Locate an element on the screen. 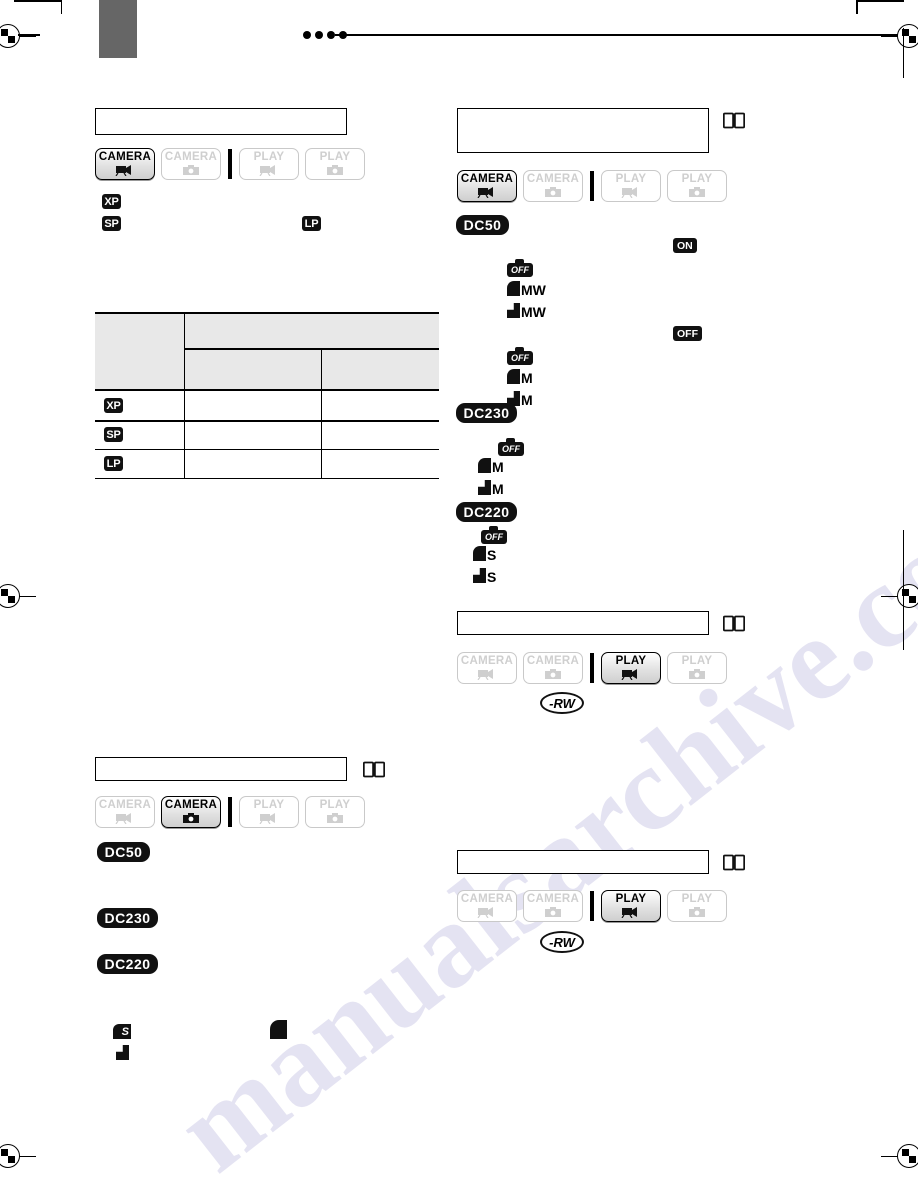  rec-mode-badge-xp: XP is located at coordinates (111, 201).